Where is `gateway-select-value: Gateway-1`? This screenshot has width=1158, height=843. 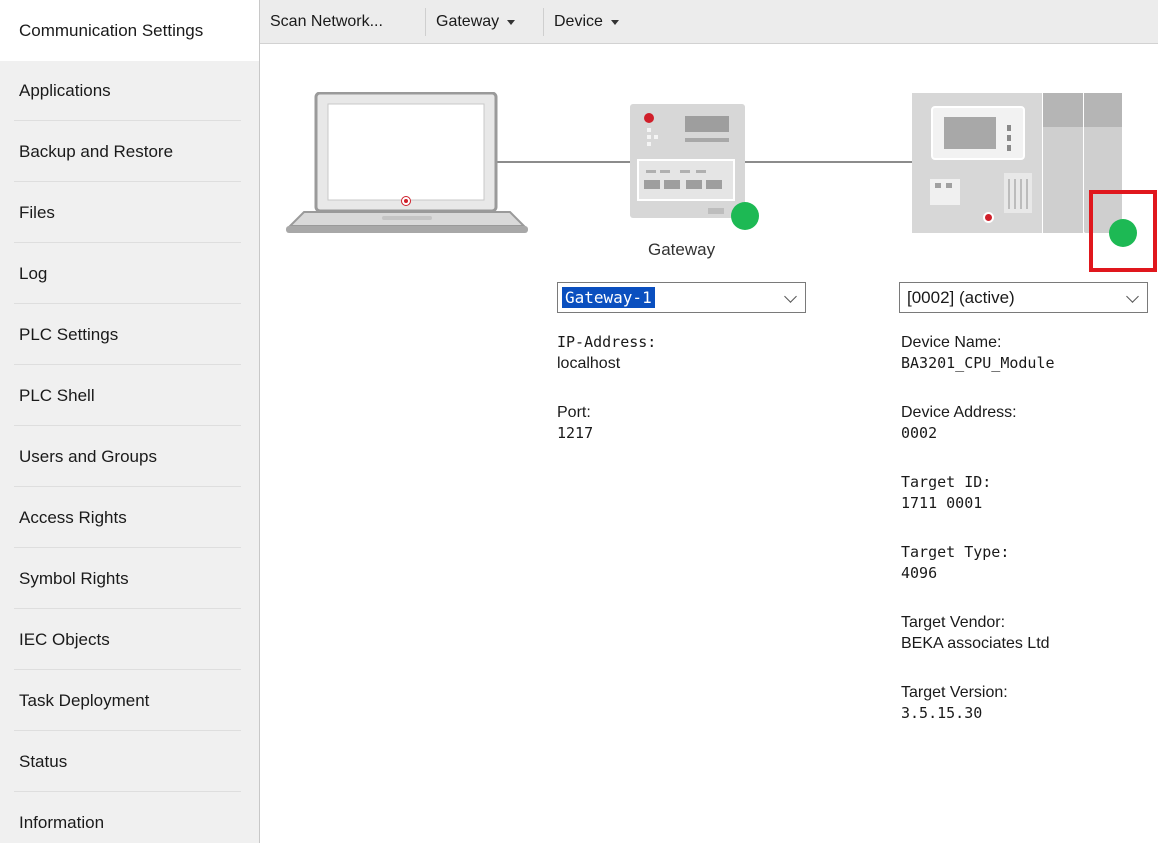 gateway-select-value: Gateway-1 is located at coordinates (608, 297).